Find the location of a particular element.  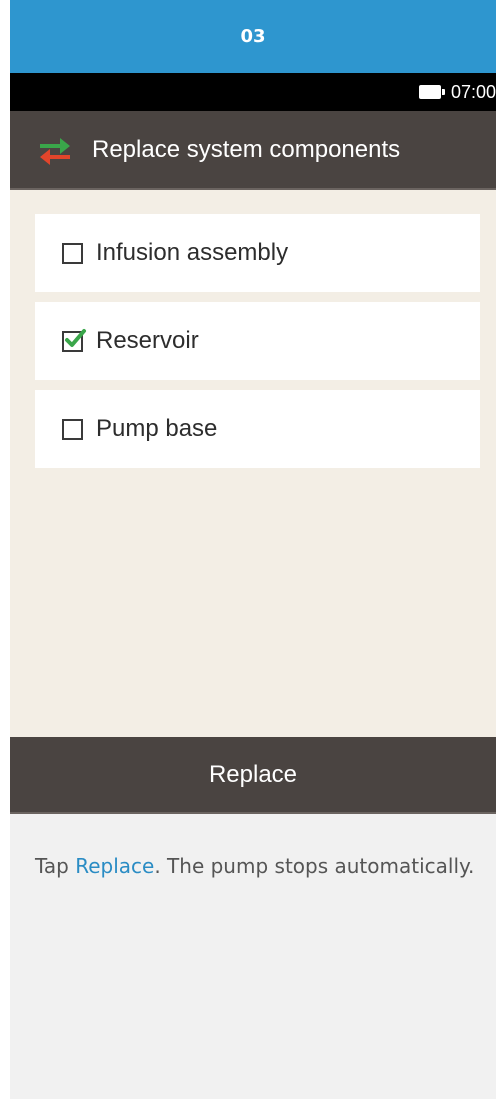

step-header: 03 is located at coordinates (253, 36).